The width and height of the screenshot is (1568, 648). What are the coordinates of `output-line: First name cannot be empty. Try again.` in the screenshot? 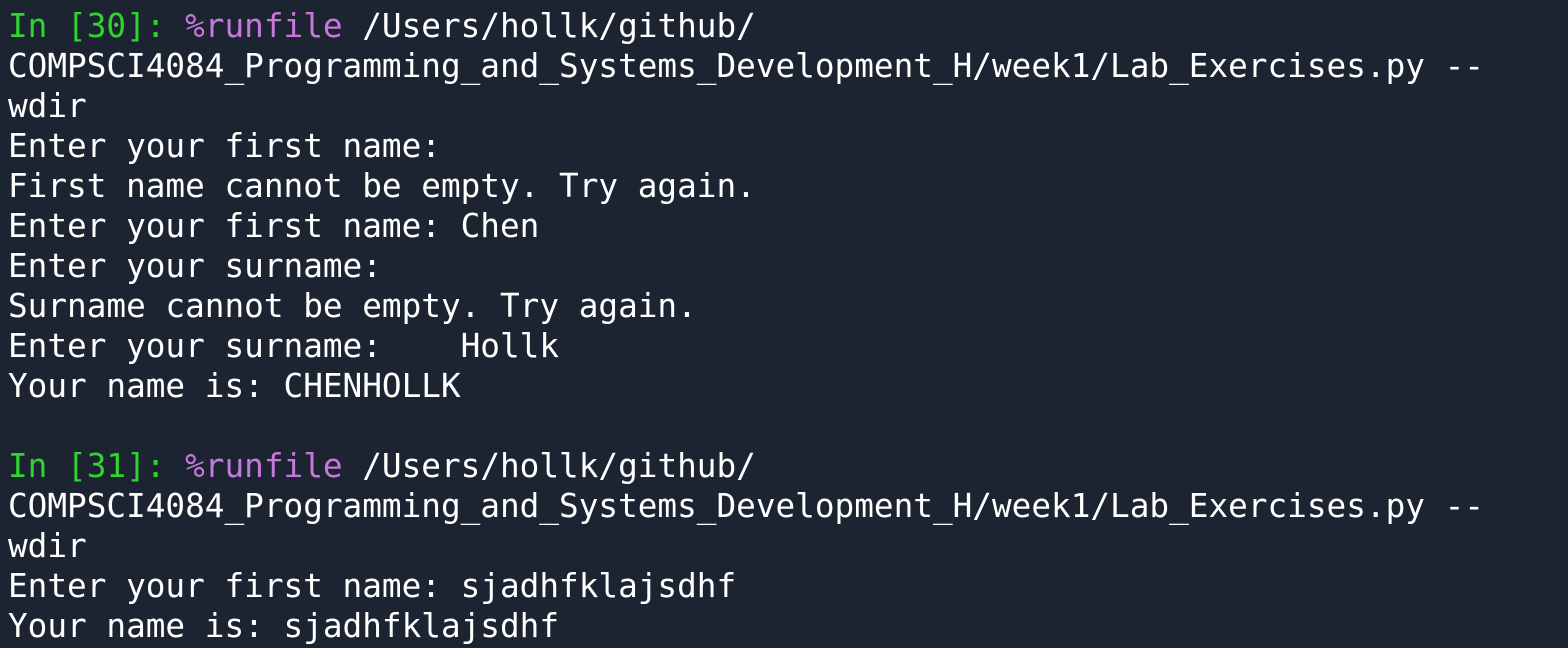 It's located at (382, 186).